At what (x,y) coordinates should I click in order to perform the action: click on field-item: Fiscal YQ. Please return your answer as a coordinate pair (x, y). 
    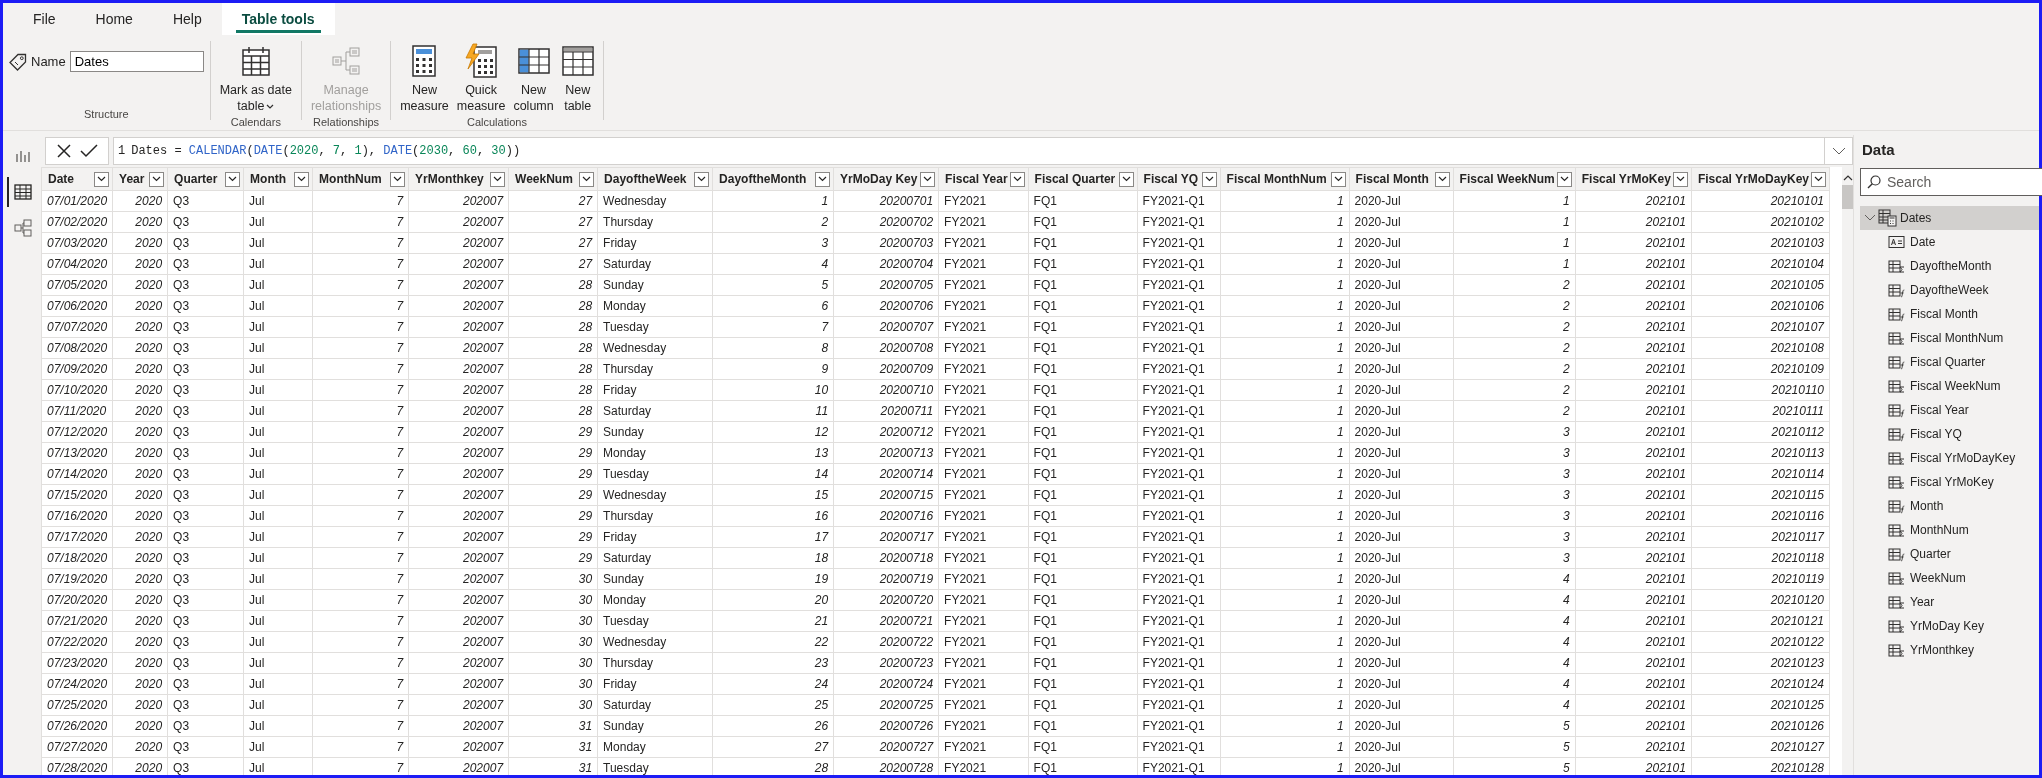
    Looking at the image, I should click on (1949, 434).